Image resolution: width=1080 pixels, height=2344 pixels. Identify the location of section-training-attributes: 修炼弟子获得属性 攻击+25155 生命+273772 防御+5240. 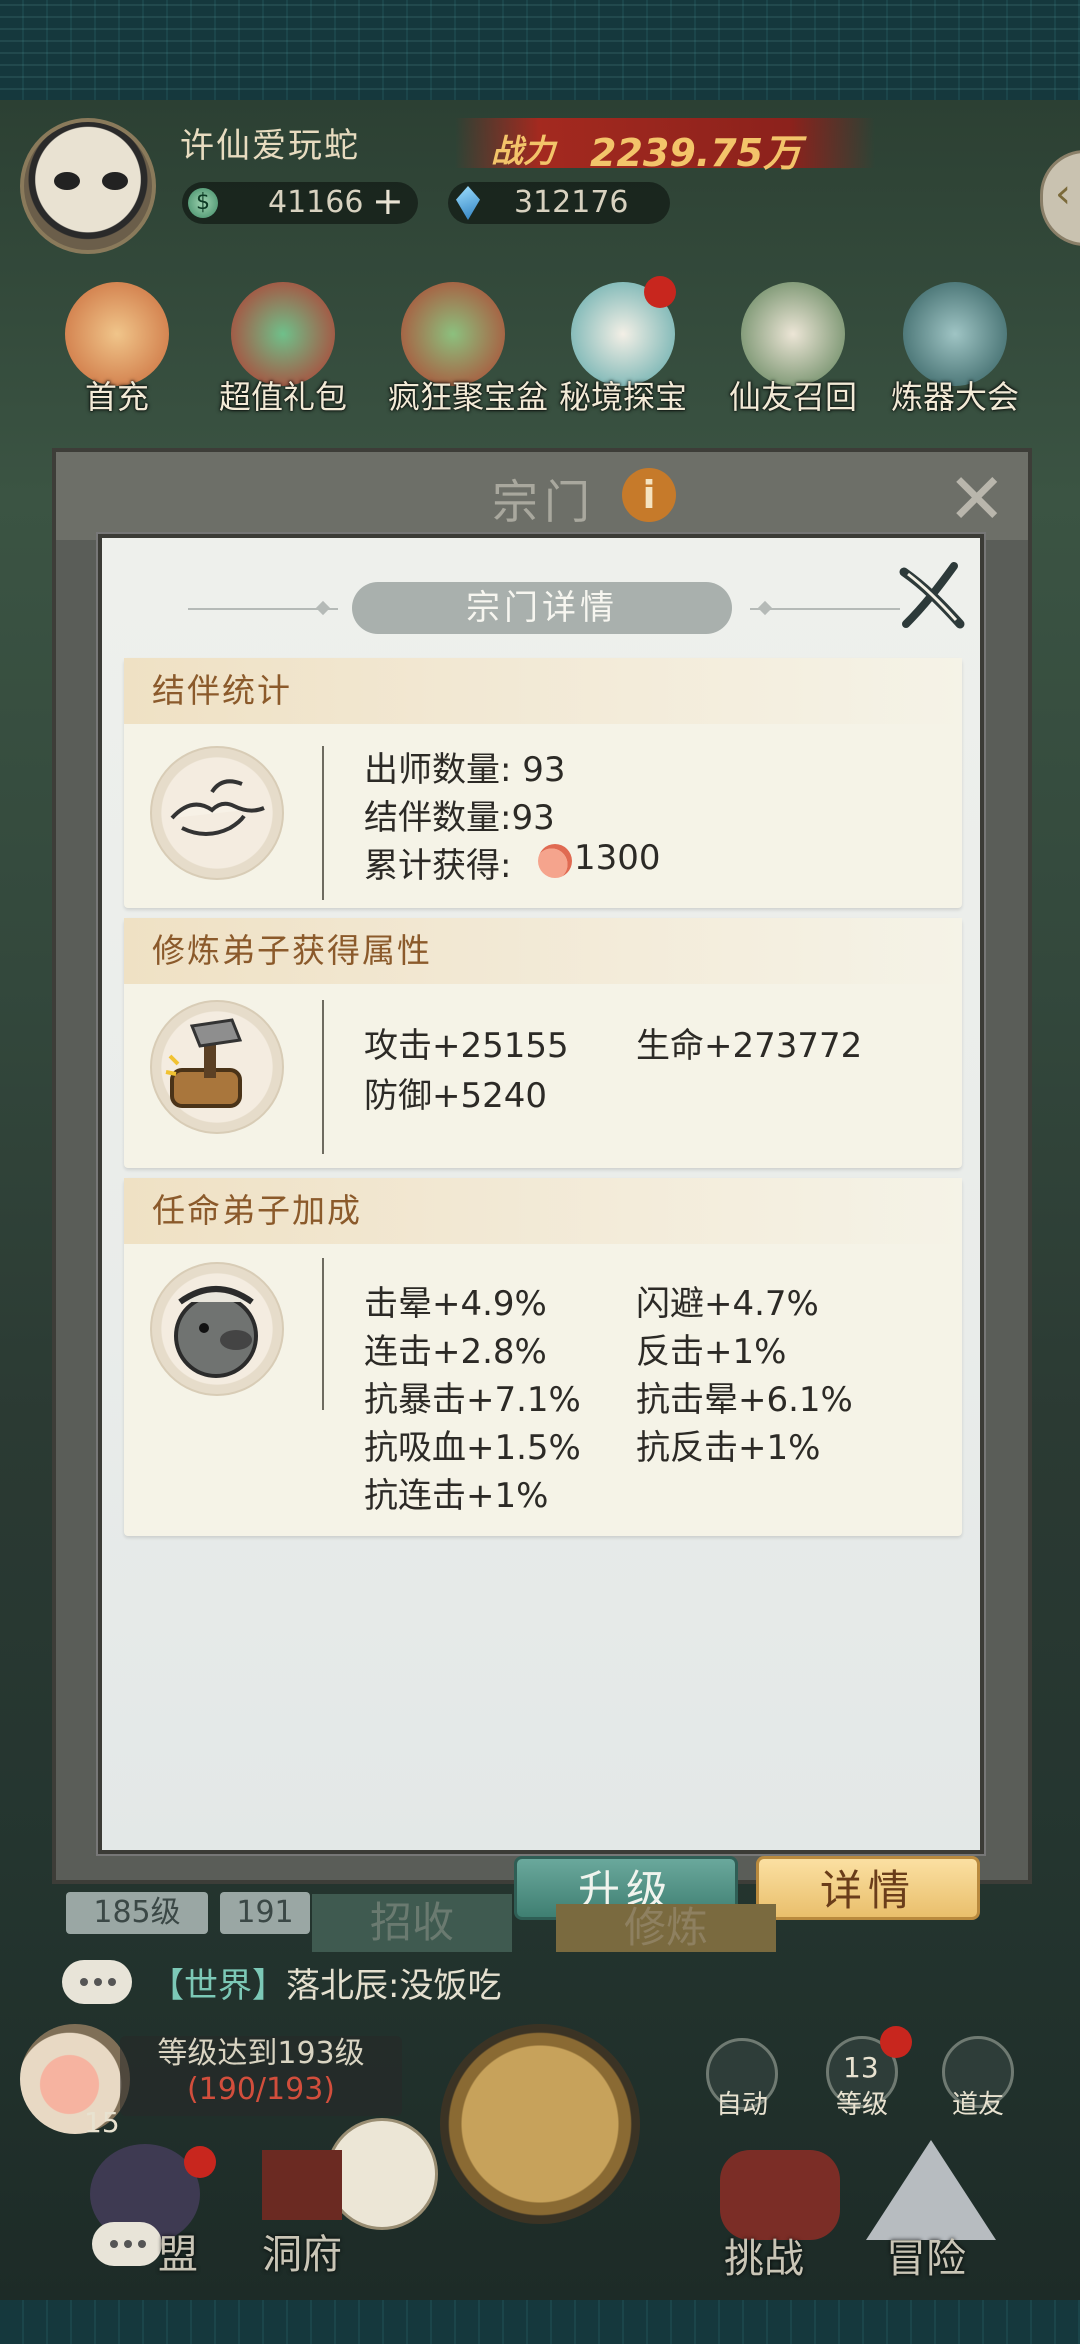
(543, 1043).